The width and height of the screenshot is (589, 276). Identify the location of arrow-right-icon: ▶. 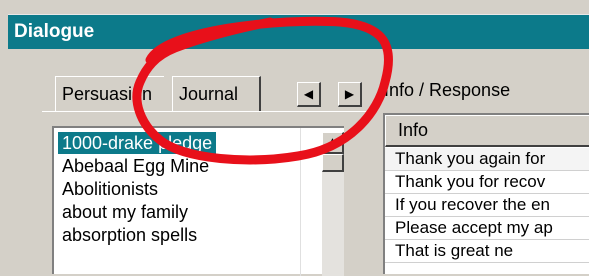
(349, 94).